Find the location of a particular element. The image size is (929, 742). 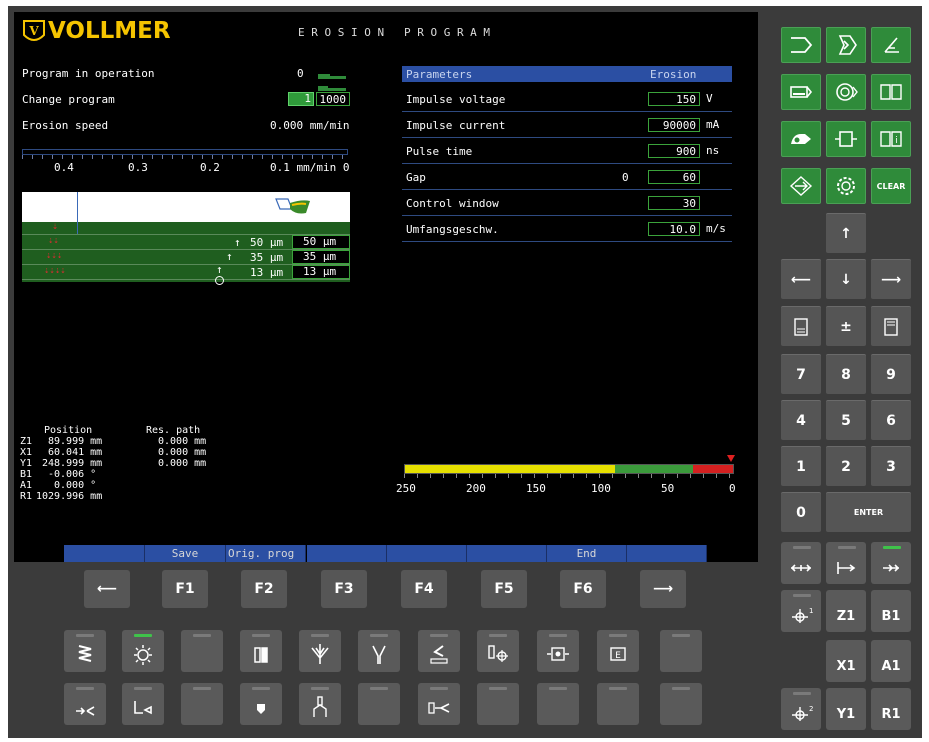

program-in-operation-label: Program in operation is located at coordinates (88, 73).